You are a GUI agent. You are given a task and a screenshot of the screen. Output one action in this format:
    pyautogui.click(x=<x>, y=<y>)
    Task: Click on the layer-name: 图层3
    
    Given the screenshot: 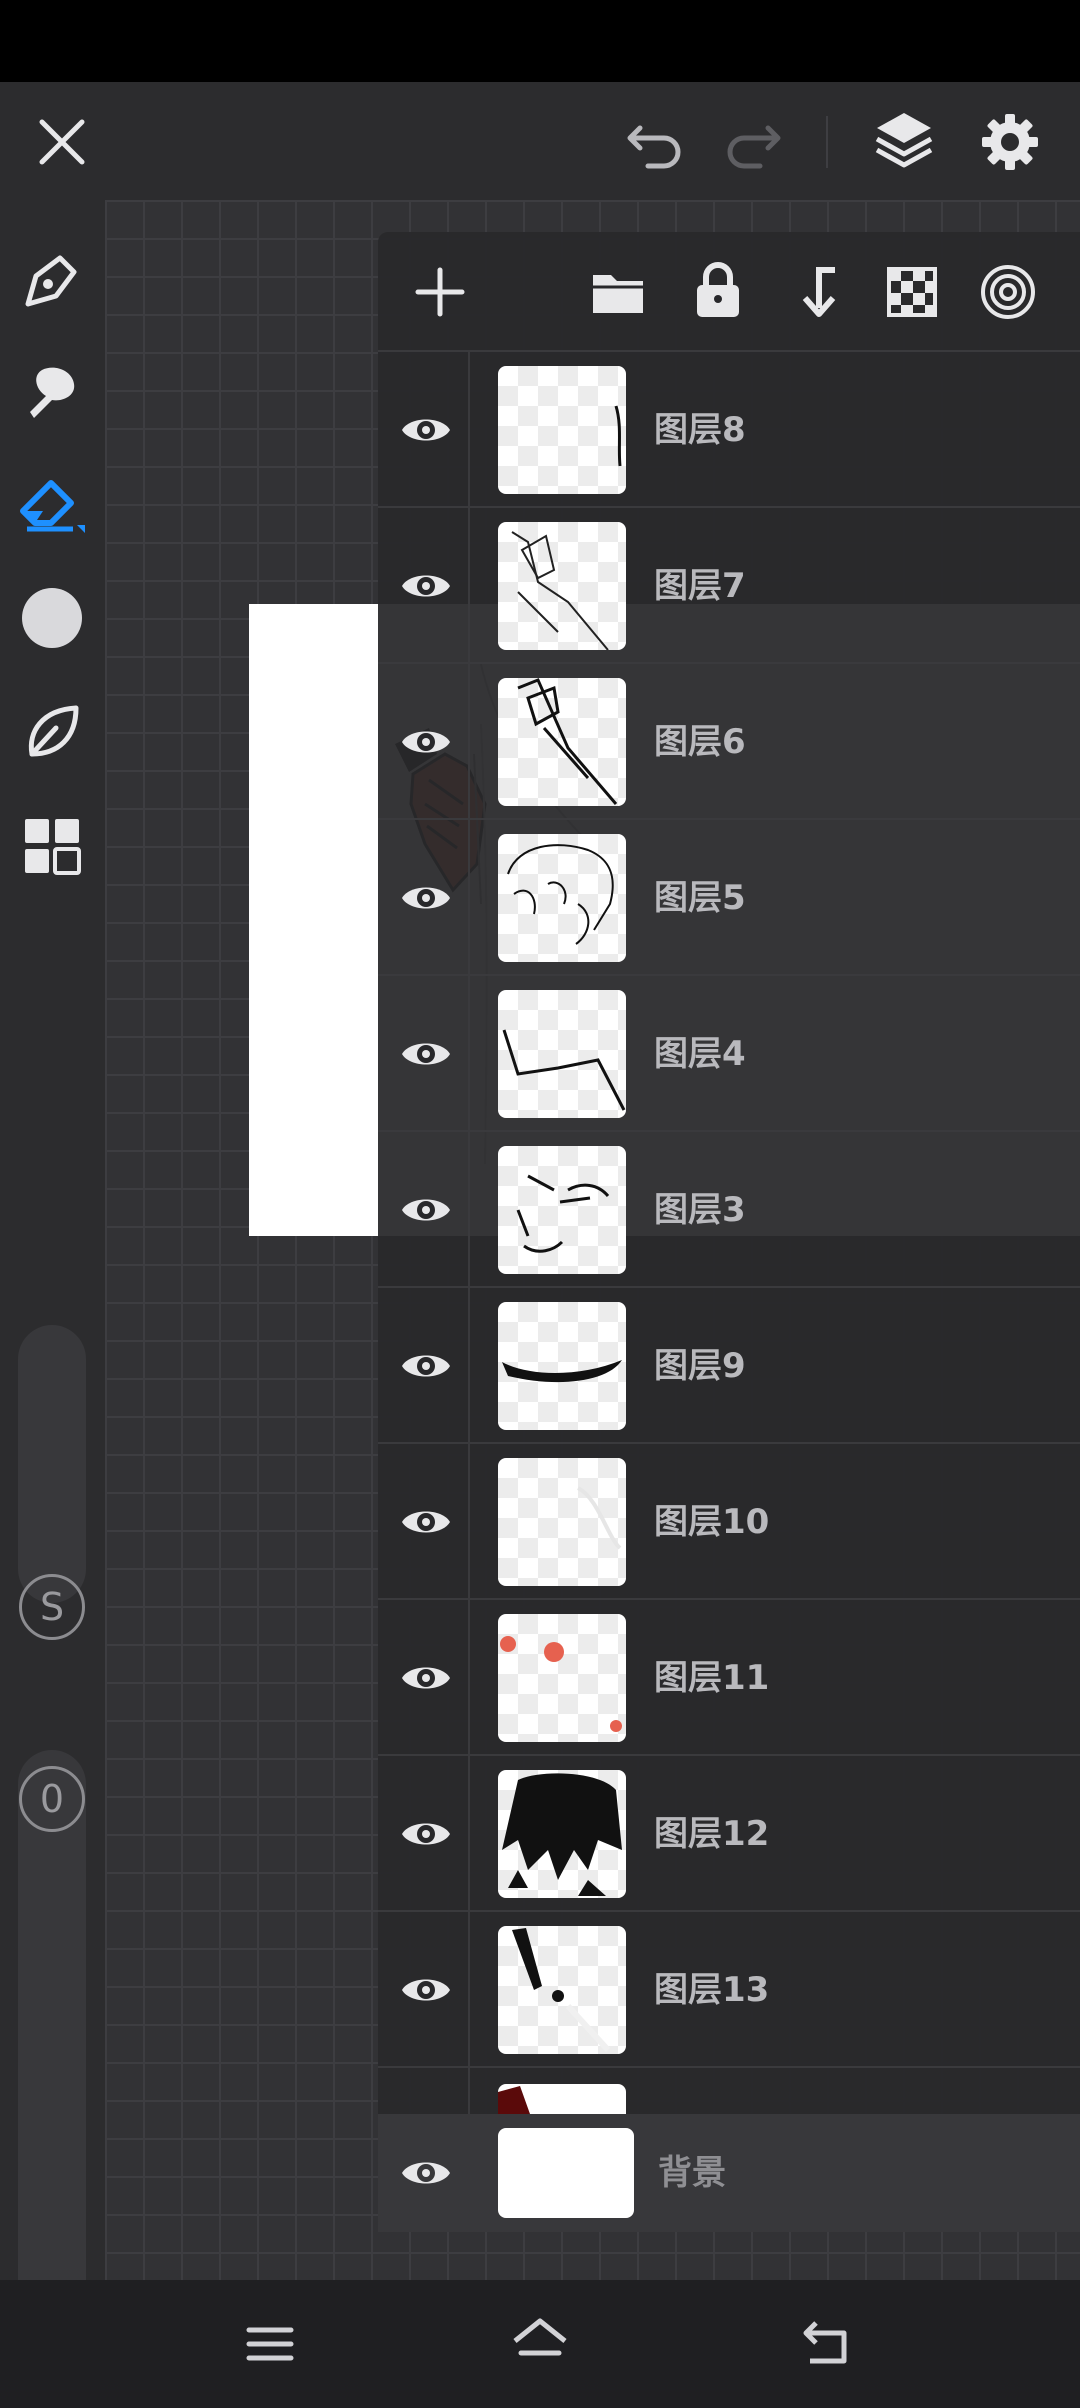 What is the action you would take?
    pyautogui.click(x=700, y=1210)
    